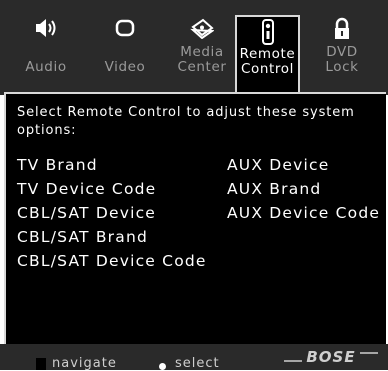 This screenshot has height=371, width=388. Describe the element at coordinates (125, 53) in the screenshot. I see `tab-video: Video` at that location.